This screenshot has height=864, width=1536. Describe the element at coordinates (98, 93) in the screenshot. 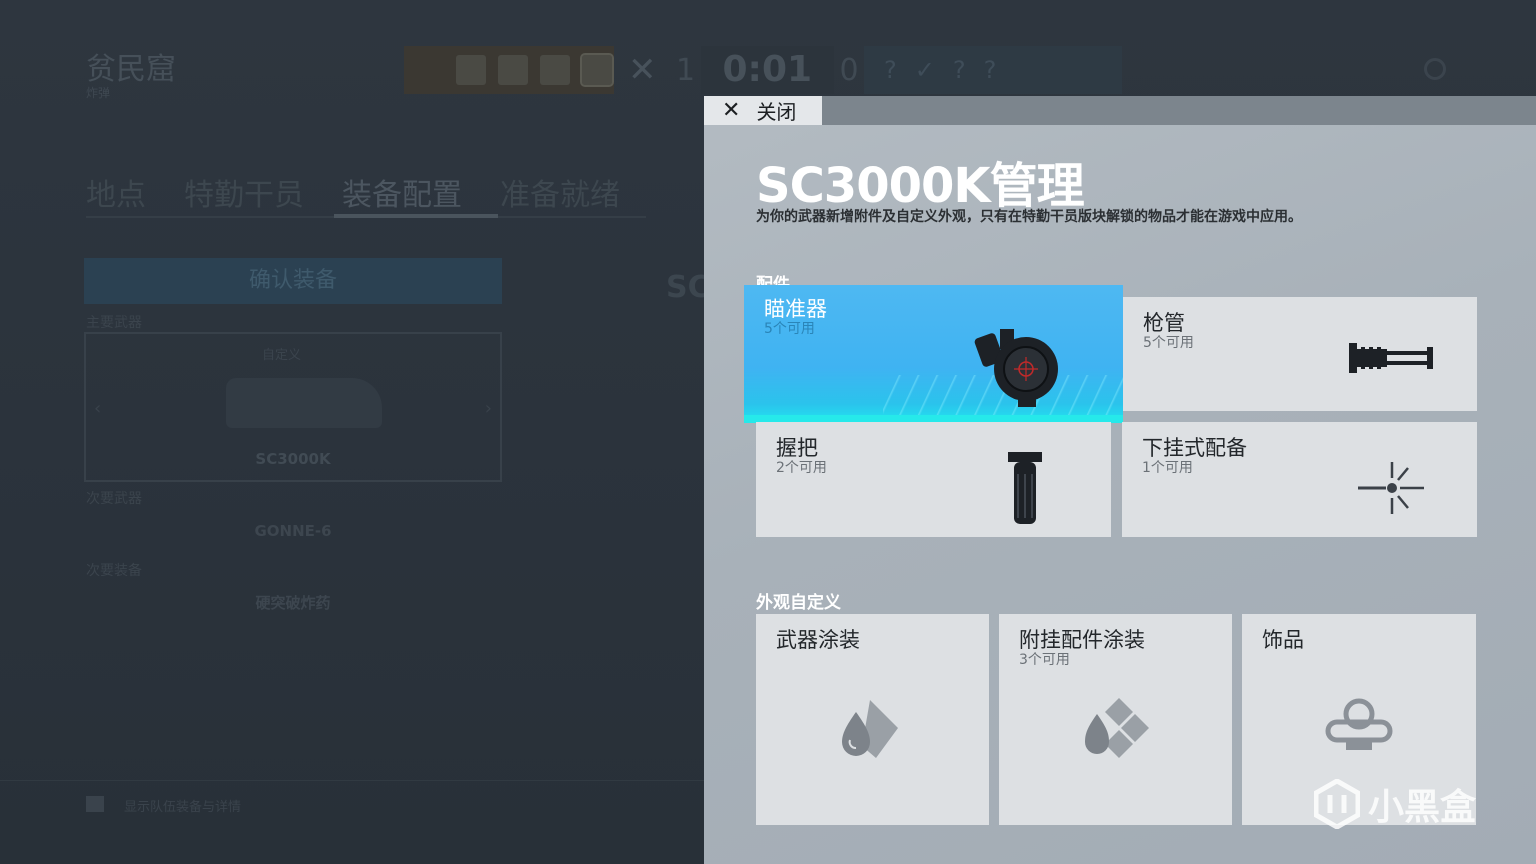

I see `map-mode: 炸弹` at that location.